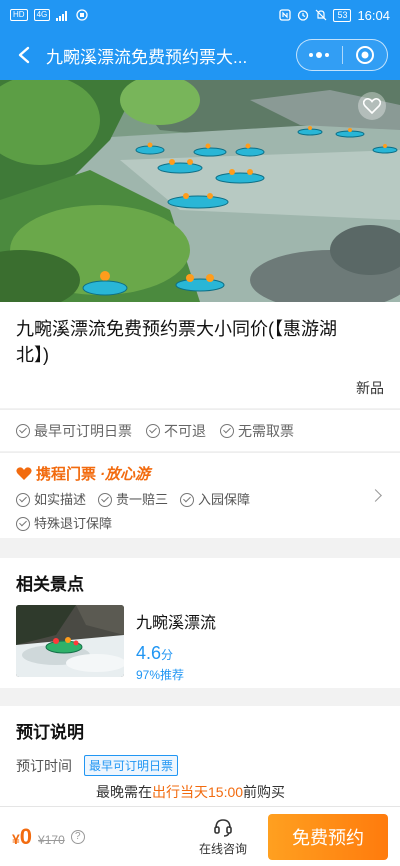  I want to click on price-area: ¥ 0 ¥170 ?, so click(94, 837).